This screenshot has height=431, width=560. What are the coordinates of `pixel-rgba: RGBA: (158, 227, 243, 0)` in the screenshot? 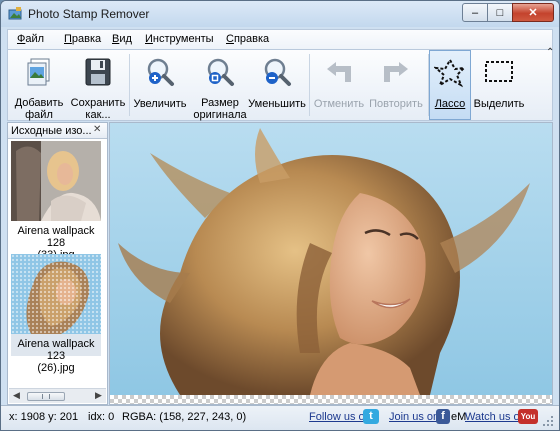 It's located at (184, 417).